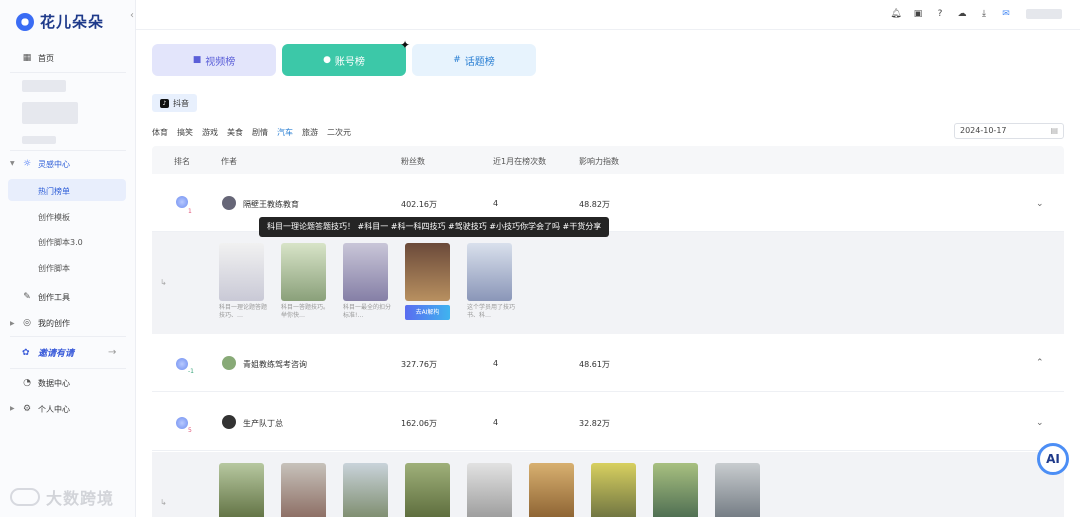 Image resolution: width=1080 pixels, height=517 pixels. What do you see at coordinates (46, 383) in the screenshot?
I see `sidebar-item-data-center: ◔ 数据中心` at bounding box center [46, 383].